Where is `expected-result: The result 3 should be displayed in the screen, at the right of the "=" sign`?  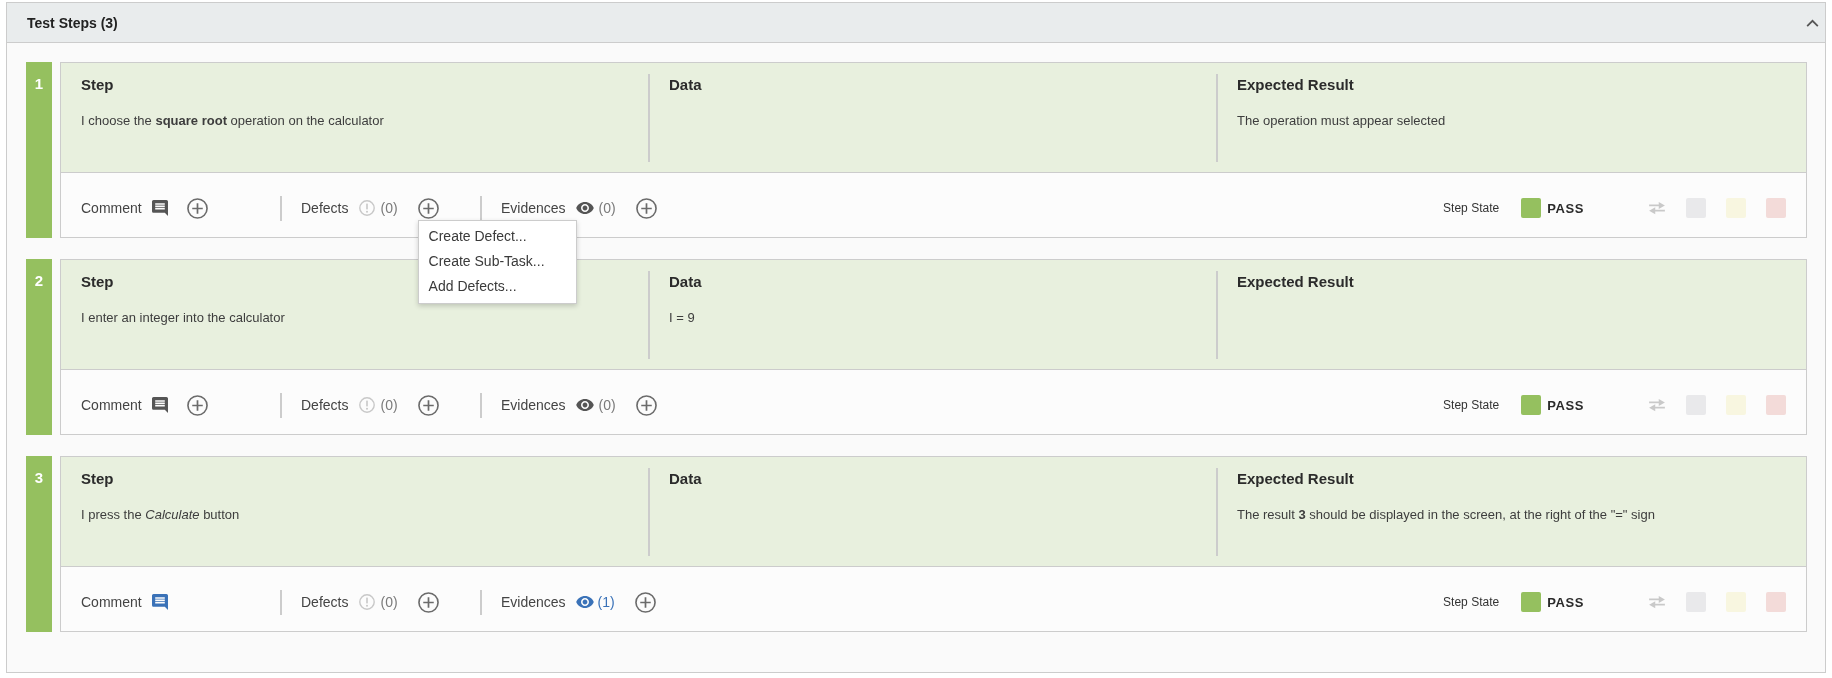
expected-result: The result 3 should be displayed in the screen, at the right of the "=" sign is located at coordinates (1446, 515).